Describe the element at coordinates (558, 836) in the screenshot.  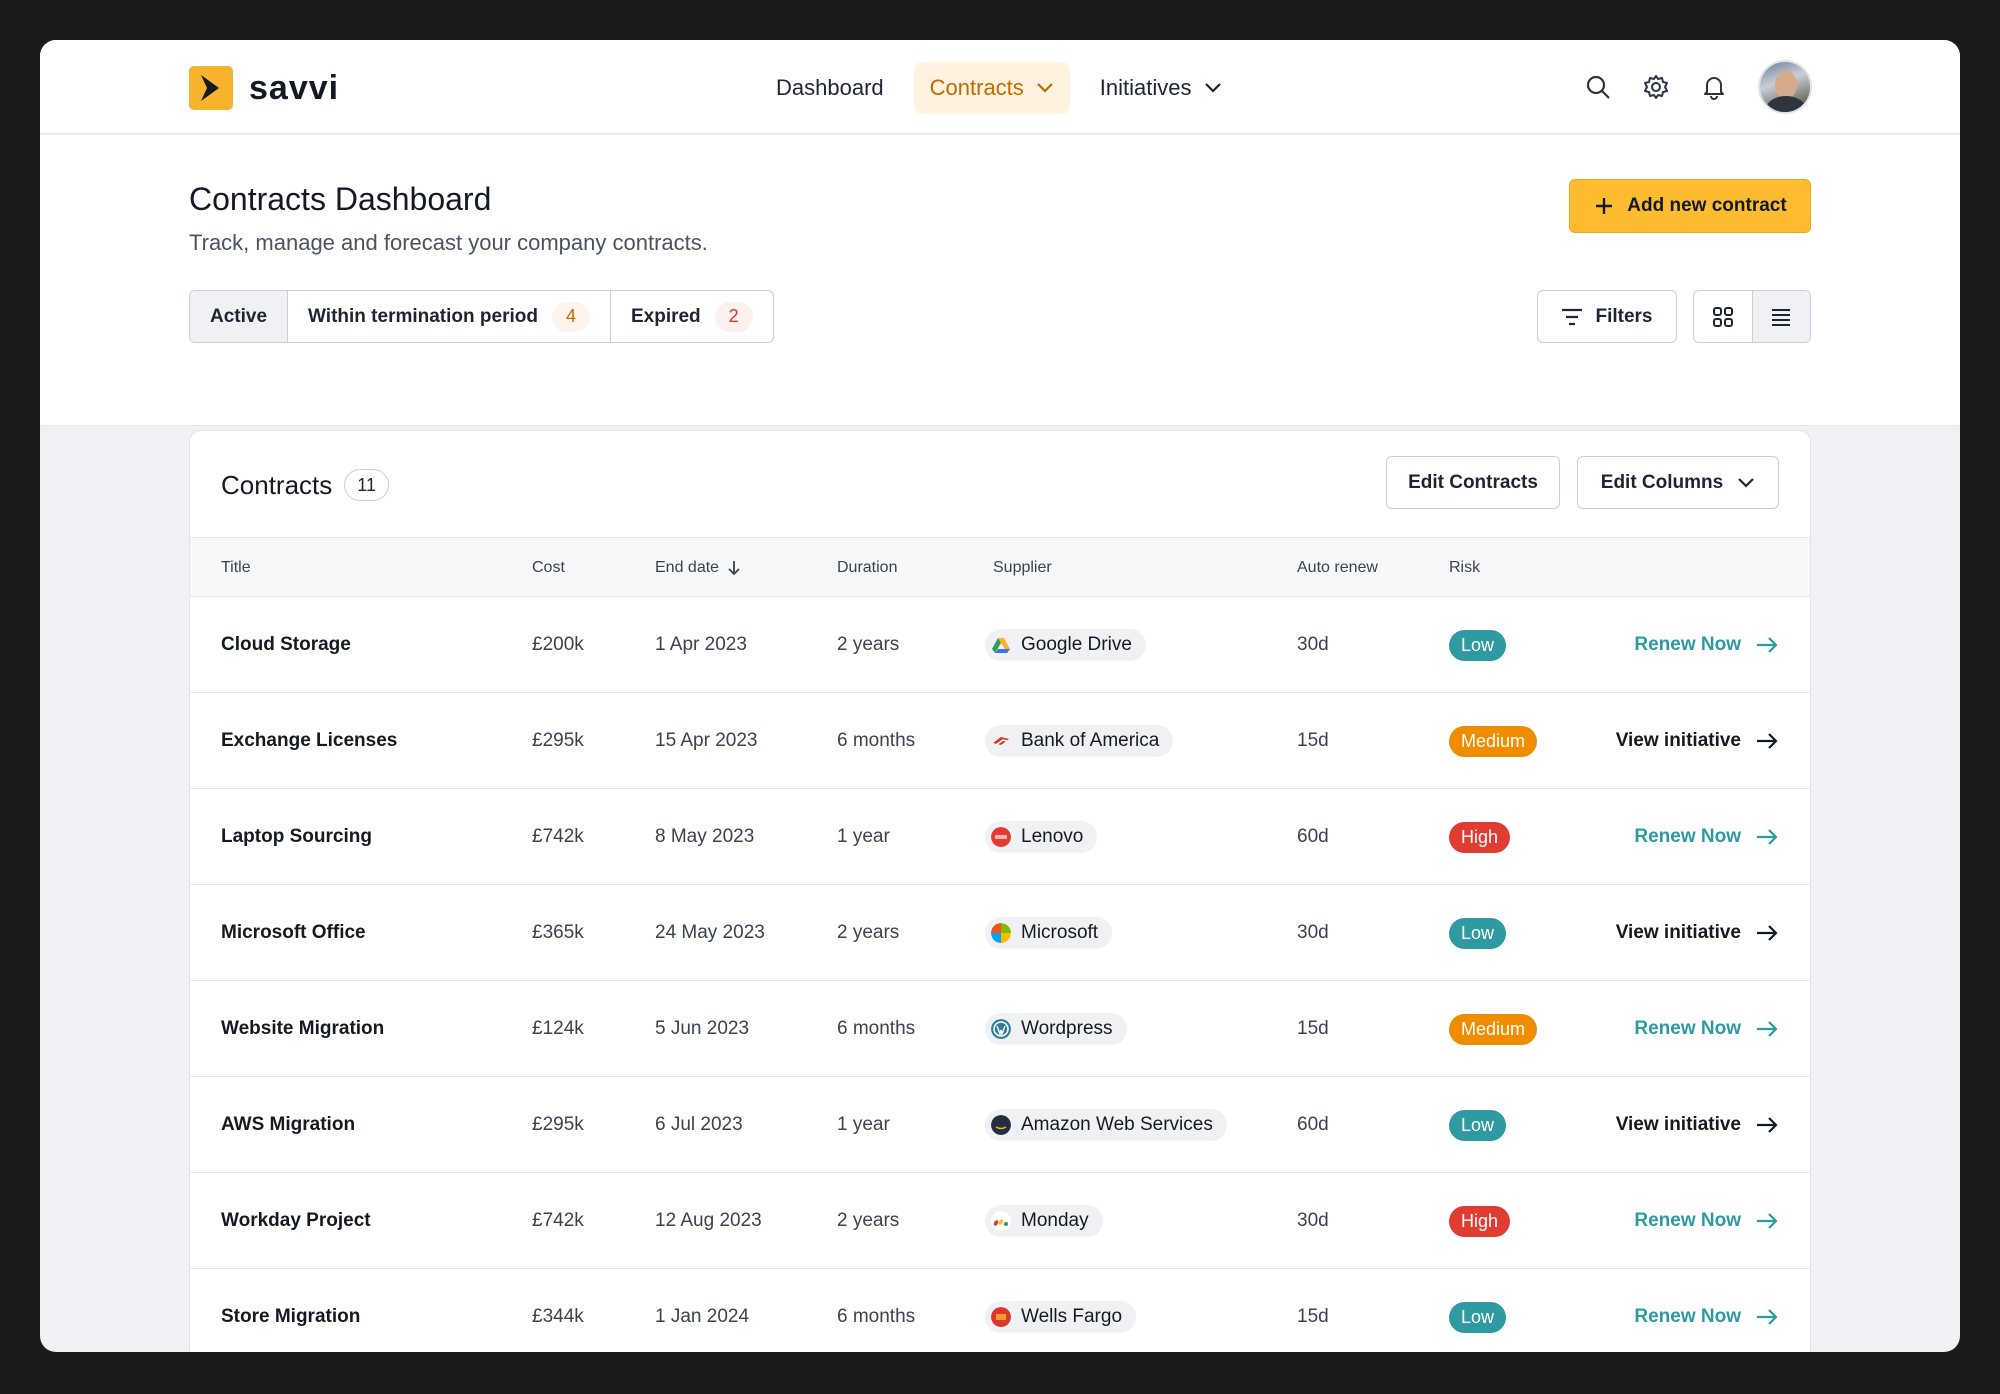
I see `cell-cost: £742k` at that location.